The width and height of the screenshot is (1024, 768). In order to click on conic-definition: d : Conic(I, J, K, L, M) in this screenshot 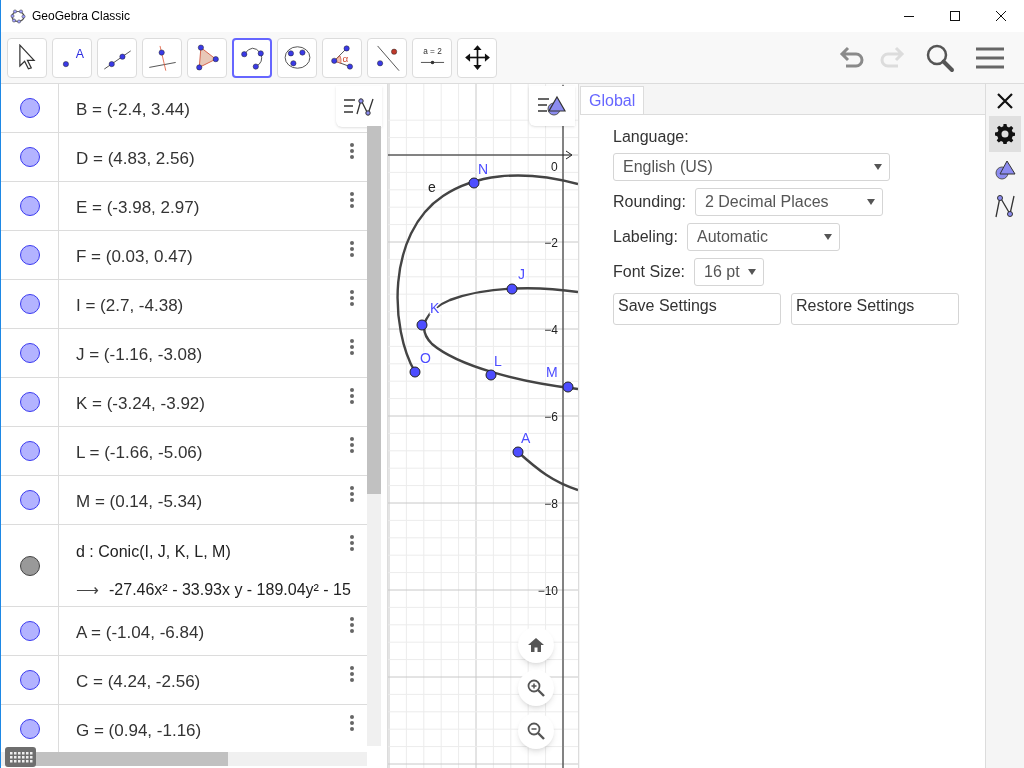, I will do `click(153, 552)`.